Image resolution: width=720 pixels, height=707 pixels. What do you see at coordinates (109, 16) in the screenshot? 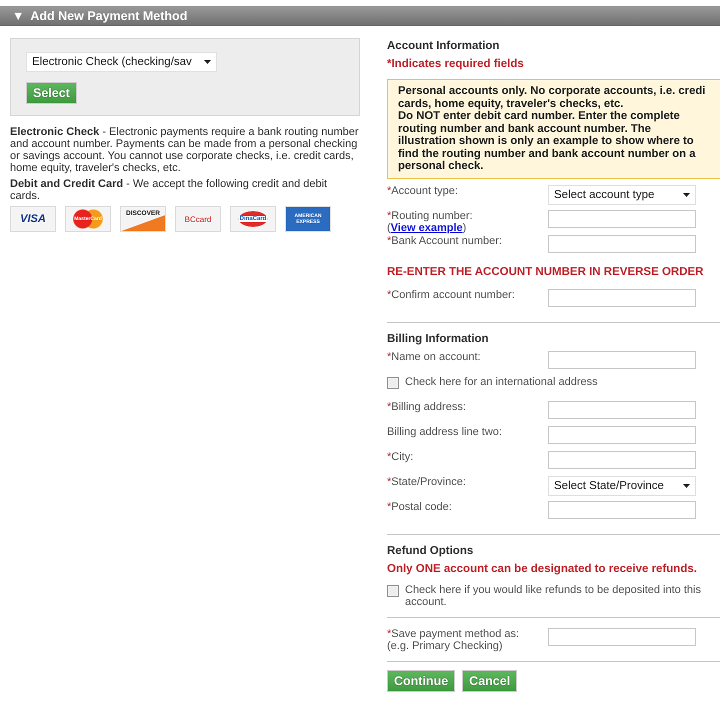
I see `header-title: Add New Payment Method` at bounding box center [109, 16].